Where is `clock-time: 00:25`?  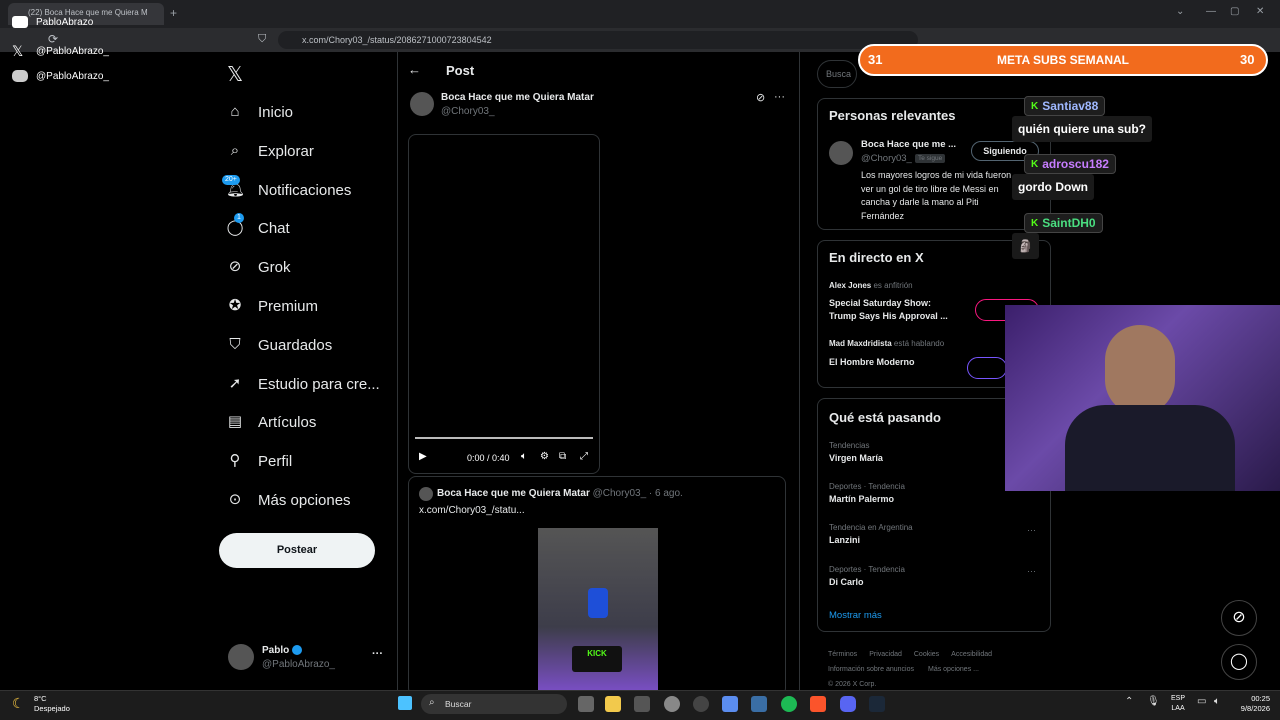
clock-time: 00:25 is located at coordinates (1260, 698).